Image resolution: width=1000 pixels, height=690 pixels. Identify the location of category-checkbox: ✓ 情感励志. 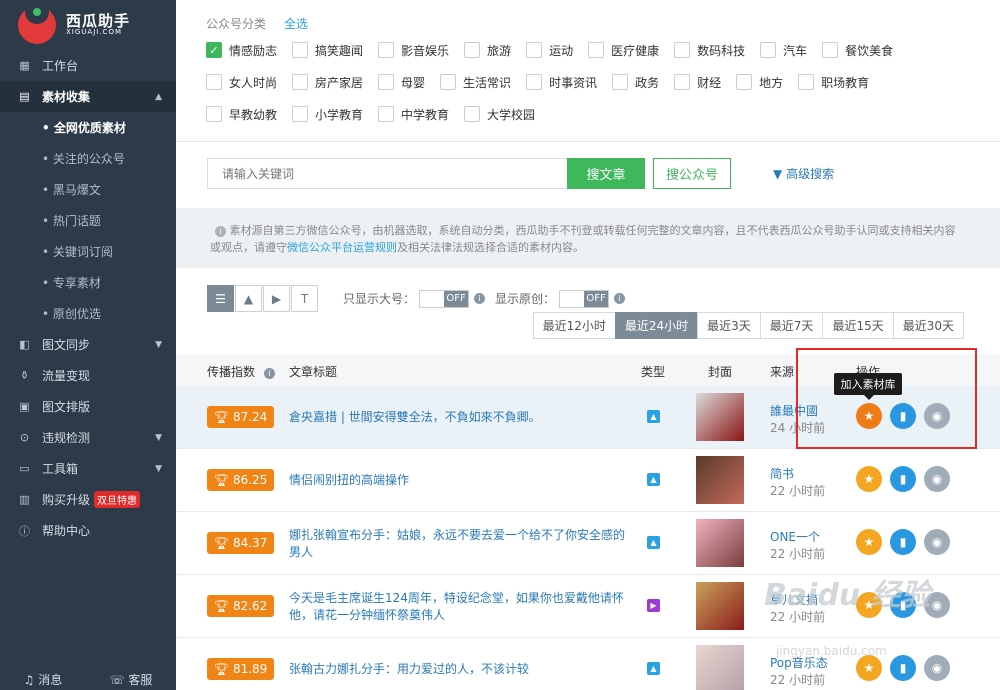
(241, 50).